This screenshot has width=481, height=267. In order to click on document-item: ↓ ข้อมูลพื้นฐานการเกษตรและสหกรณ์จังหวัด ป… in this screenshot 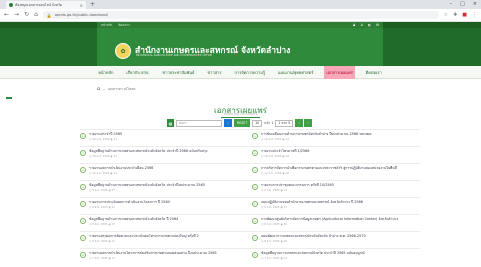, I will do `click(336, 258)`.